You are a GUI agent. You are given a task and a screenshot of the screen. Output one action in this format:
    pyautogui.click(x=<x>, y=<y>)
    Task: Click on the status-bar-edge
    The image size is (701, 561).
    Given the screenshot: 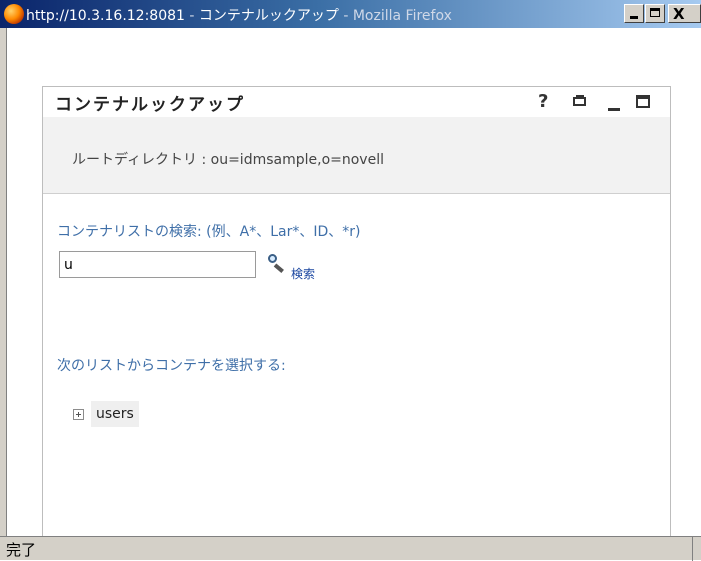 What is the action you would take?
    pyautogui.click(x=696, y=549)
    